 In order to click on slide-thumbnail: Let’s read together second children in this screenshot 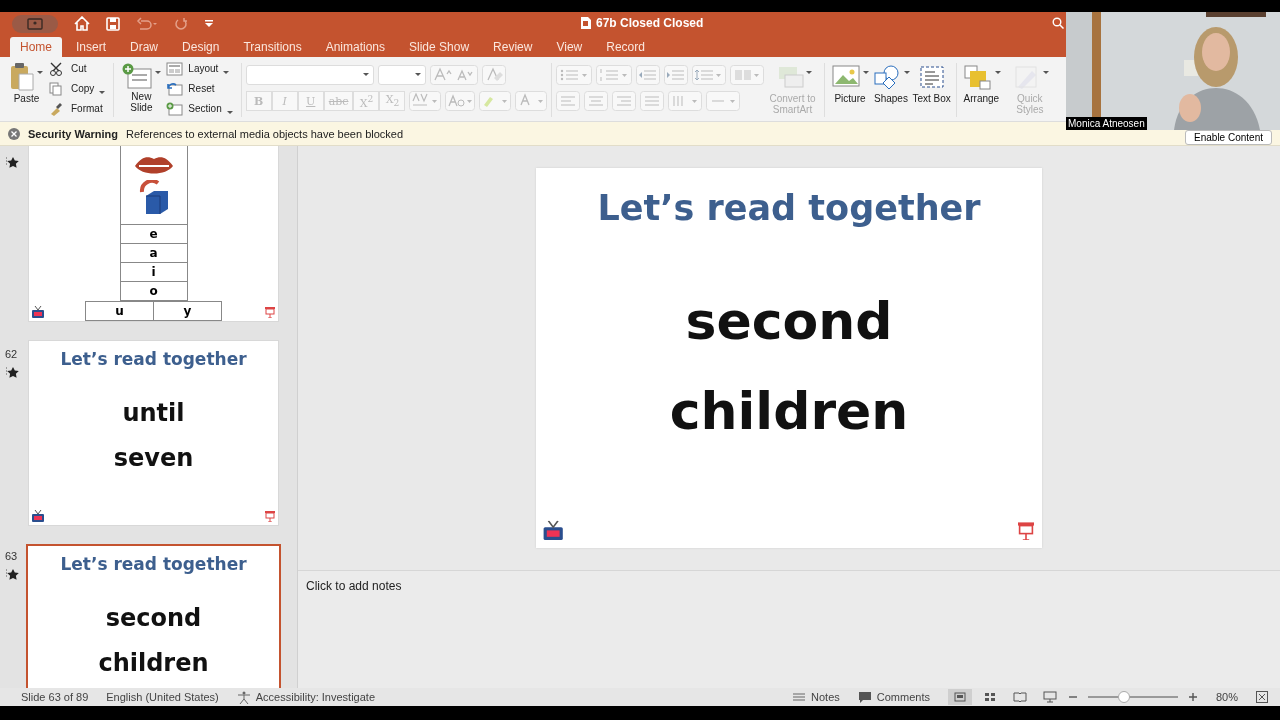, I will do `click(153, 616)`.